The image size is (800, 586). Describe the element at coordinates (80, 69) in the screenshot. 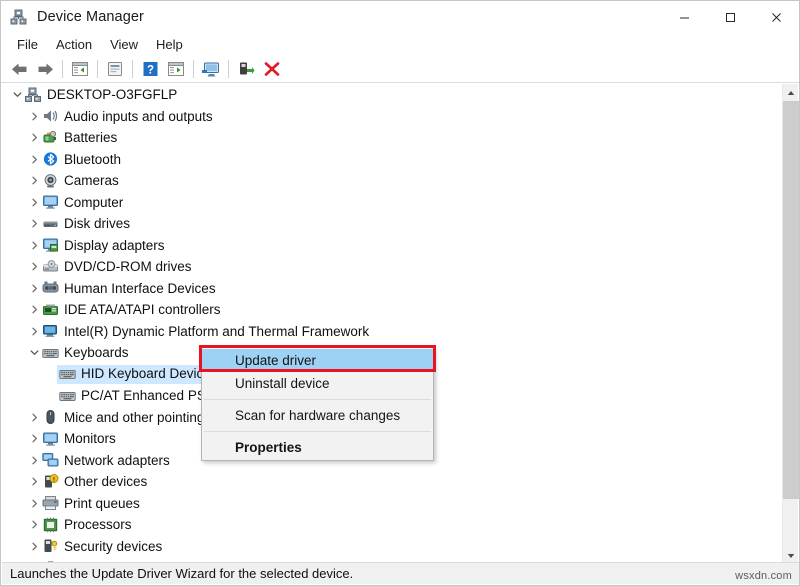

I see `show-hide-console-tree-icon` at that location.